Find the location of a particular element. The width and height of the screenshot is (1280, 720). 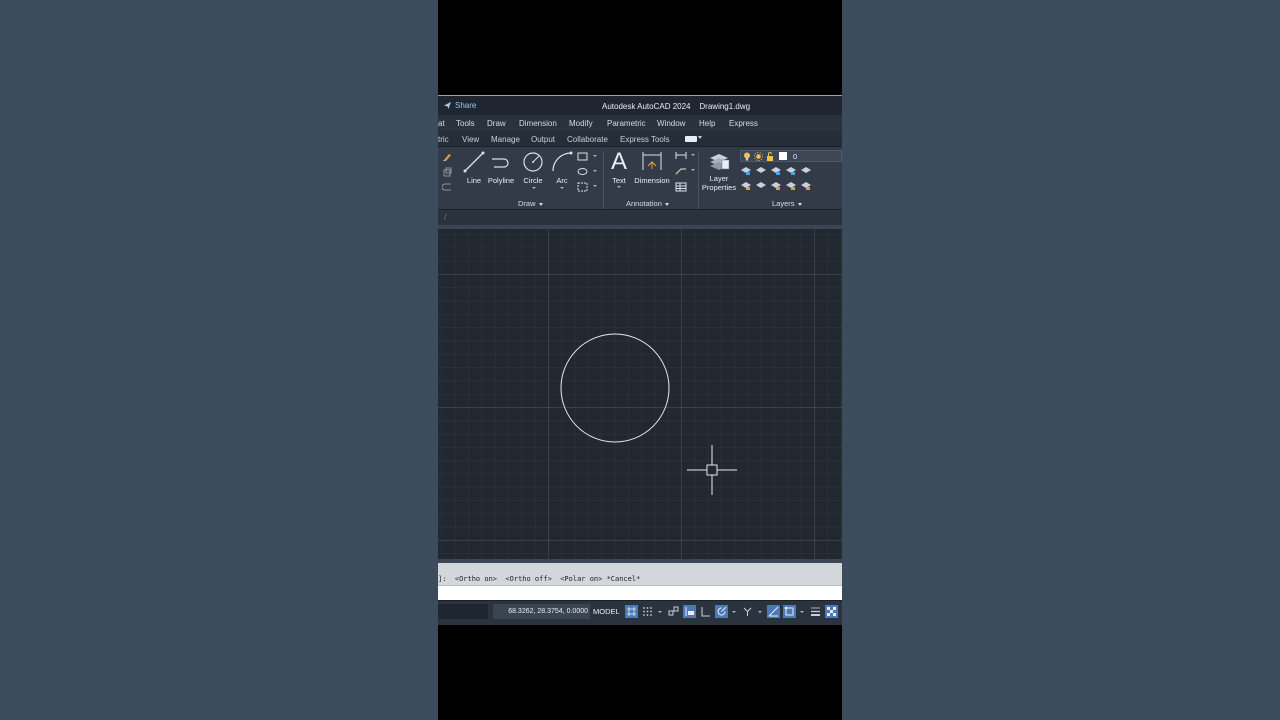

menu-item-window: Window is located at coordinates (671, 123).